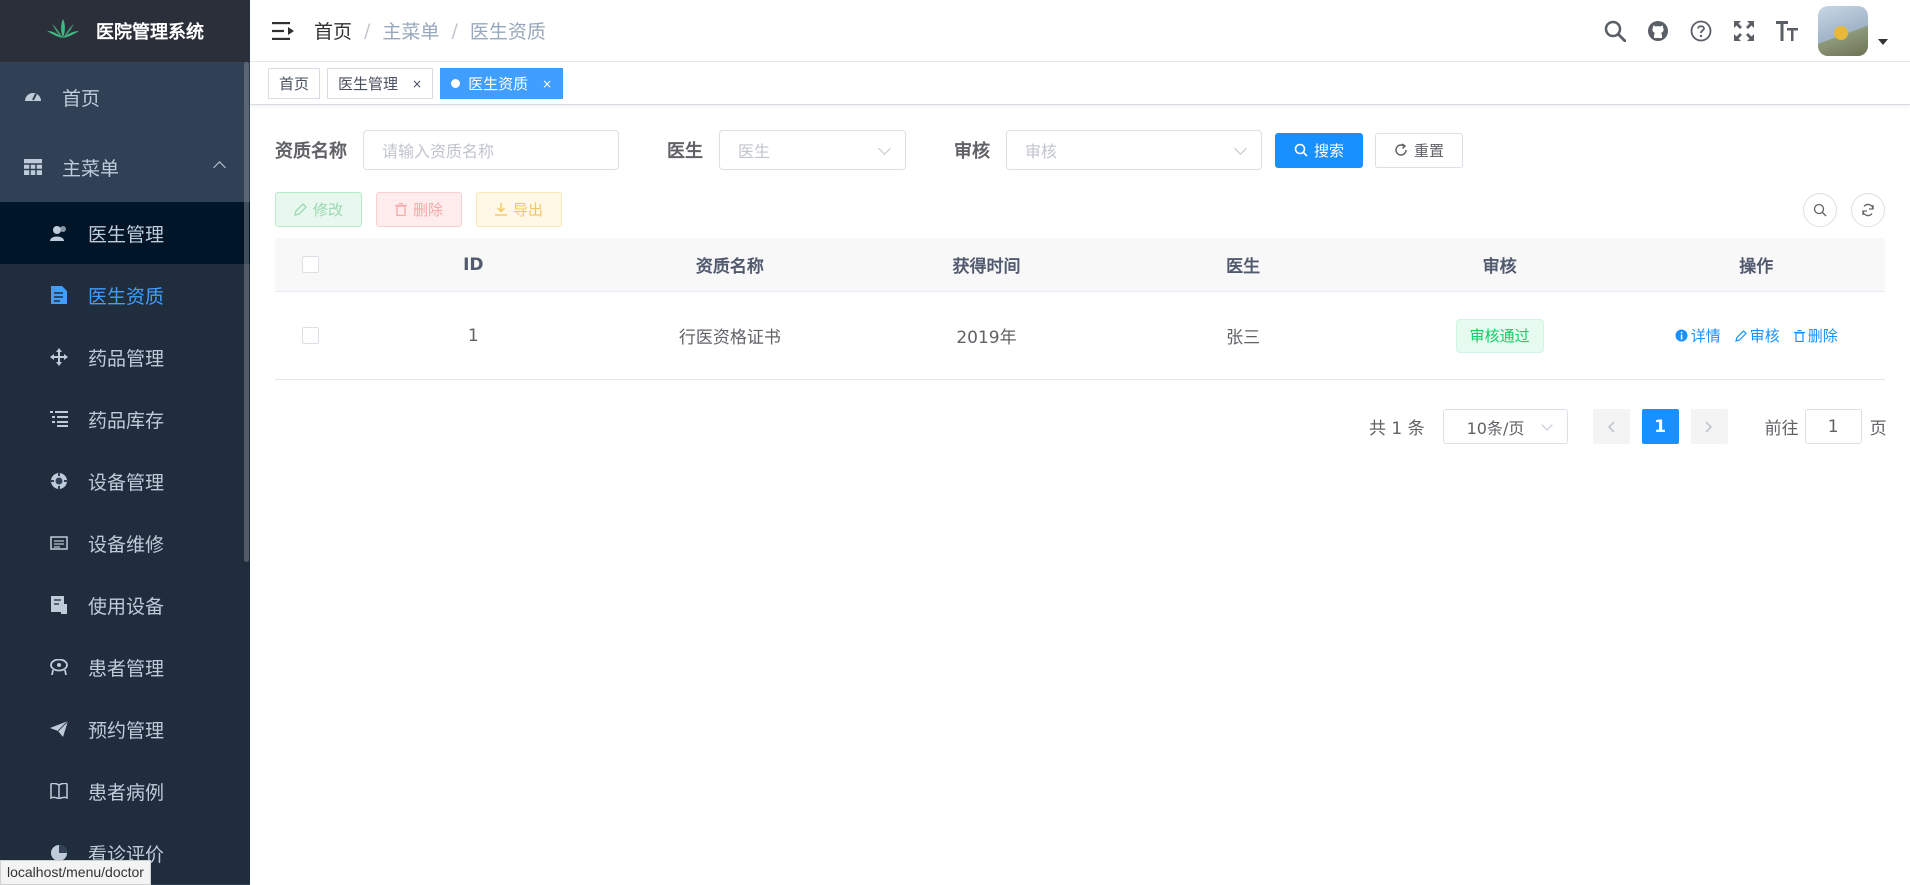 This screenshot has width=1910, height=885. I want to click on doctor-placeholder: 医生, so click(754, 151).